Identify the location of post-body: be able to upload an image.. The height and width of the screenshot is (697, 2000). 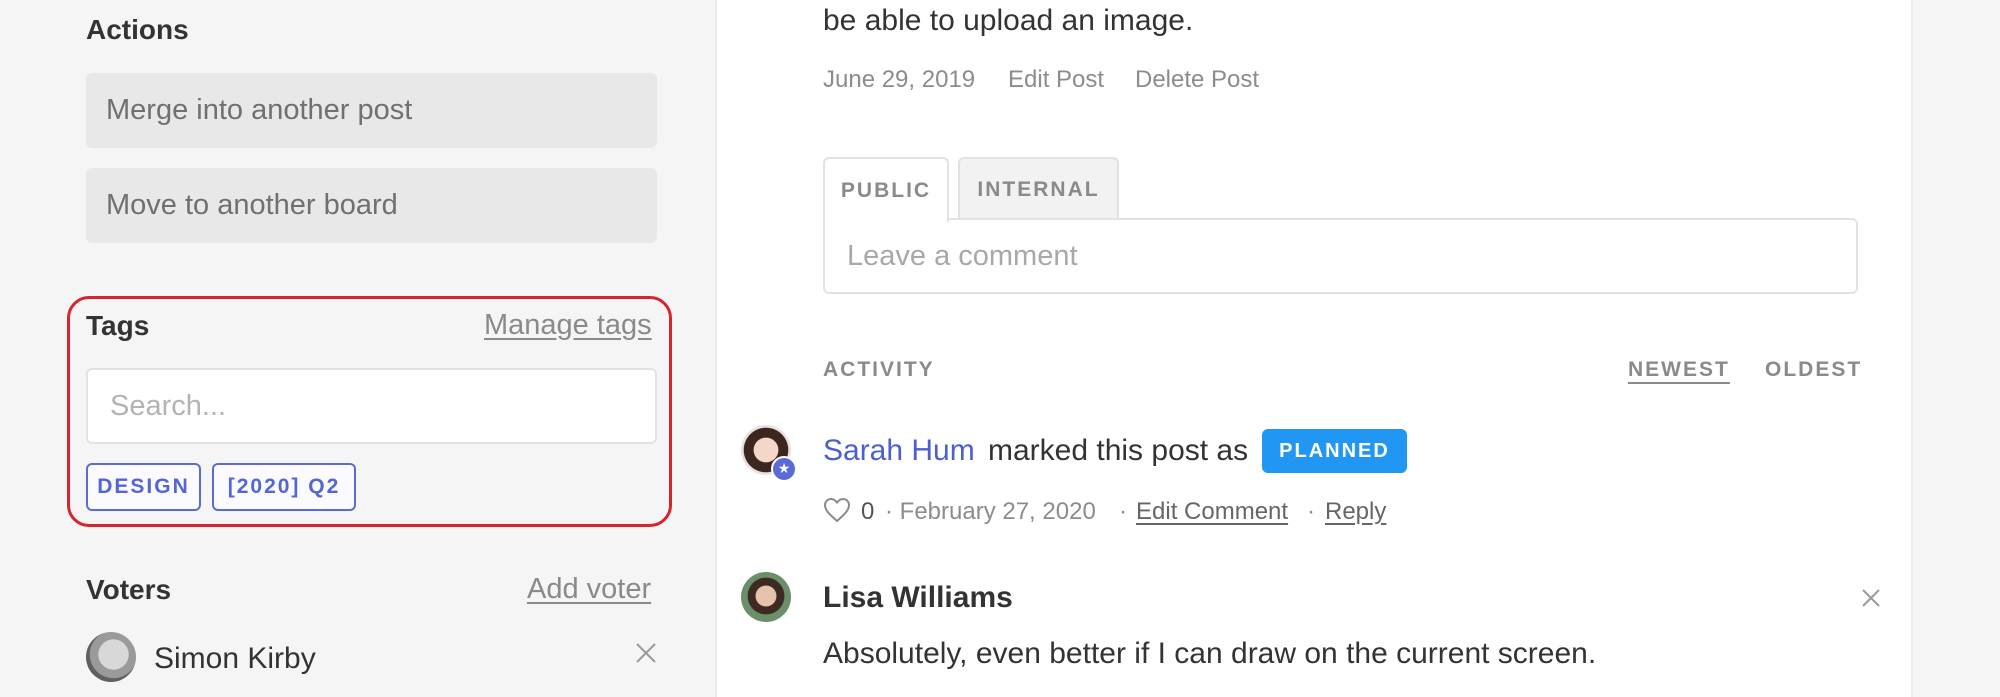
(1008, 20).